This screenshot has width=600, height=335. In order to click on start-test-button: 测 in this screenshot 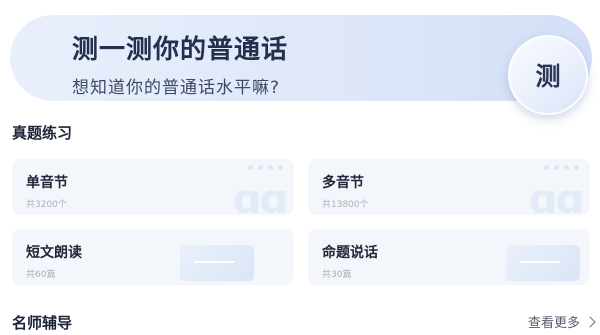, I will do `click(548, 75)`.